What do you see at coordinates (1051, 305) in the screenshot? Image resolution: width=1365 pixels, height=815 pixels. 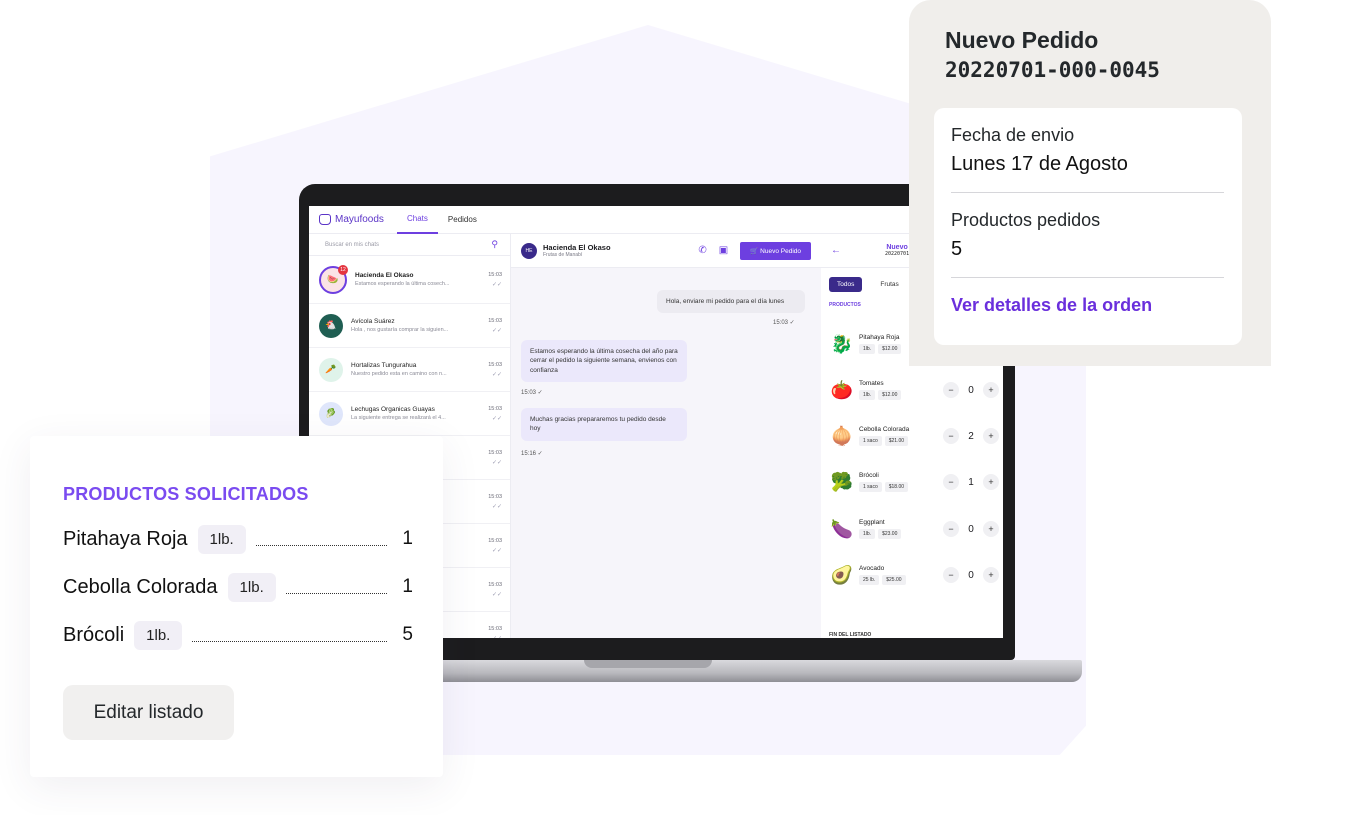 I see `order-details-link: Ver detalles de la orden` at bounding box center [1051, 305].